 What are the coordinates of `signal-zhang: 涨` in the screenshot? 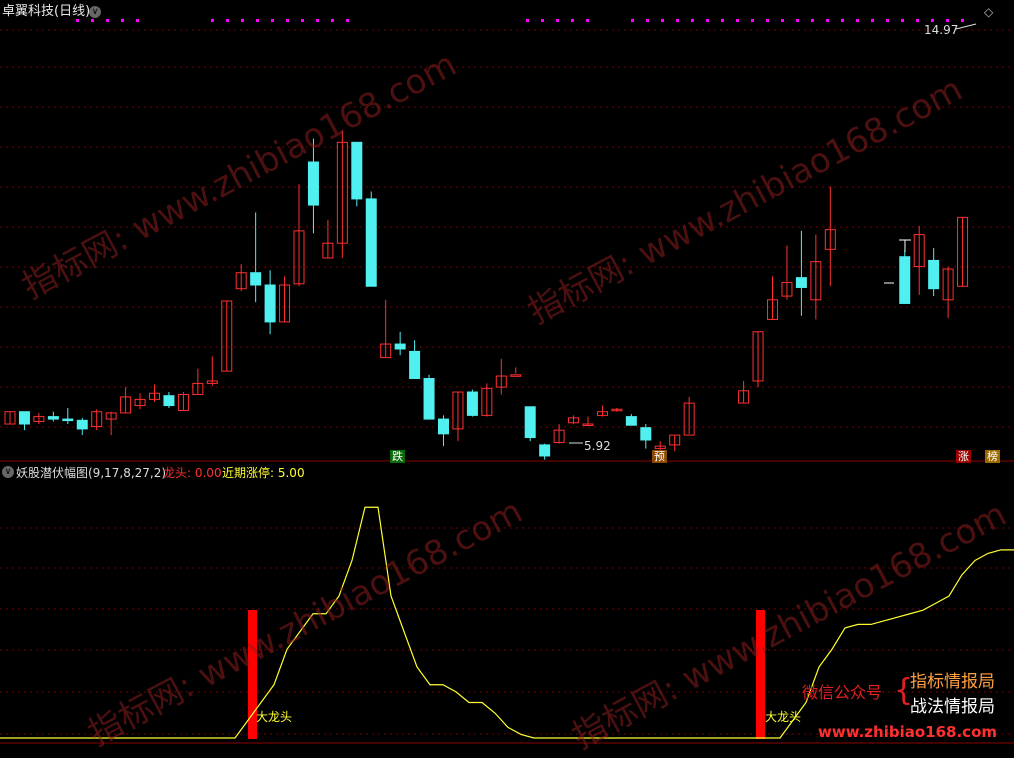 It's located at (963, 456).